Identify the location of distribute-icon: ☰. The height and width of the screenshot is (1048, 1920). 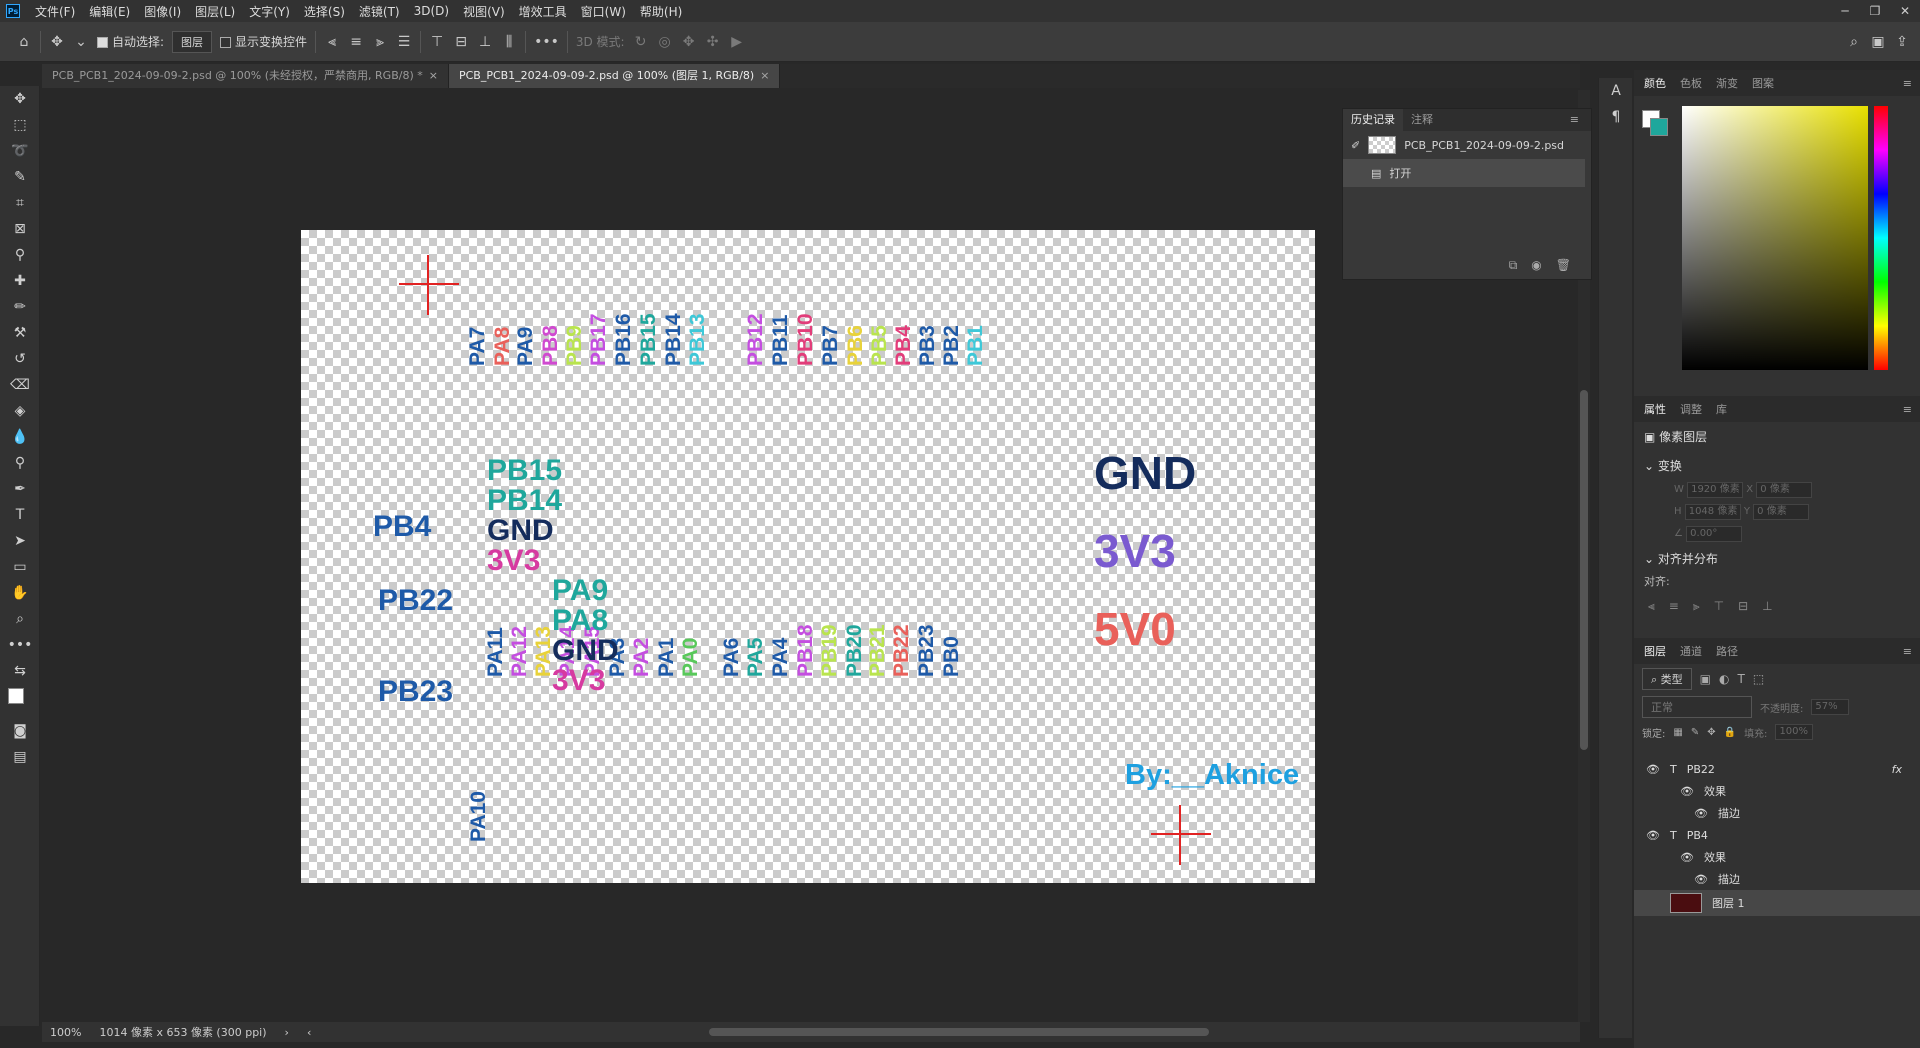
(404, 42).